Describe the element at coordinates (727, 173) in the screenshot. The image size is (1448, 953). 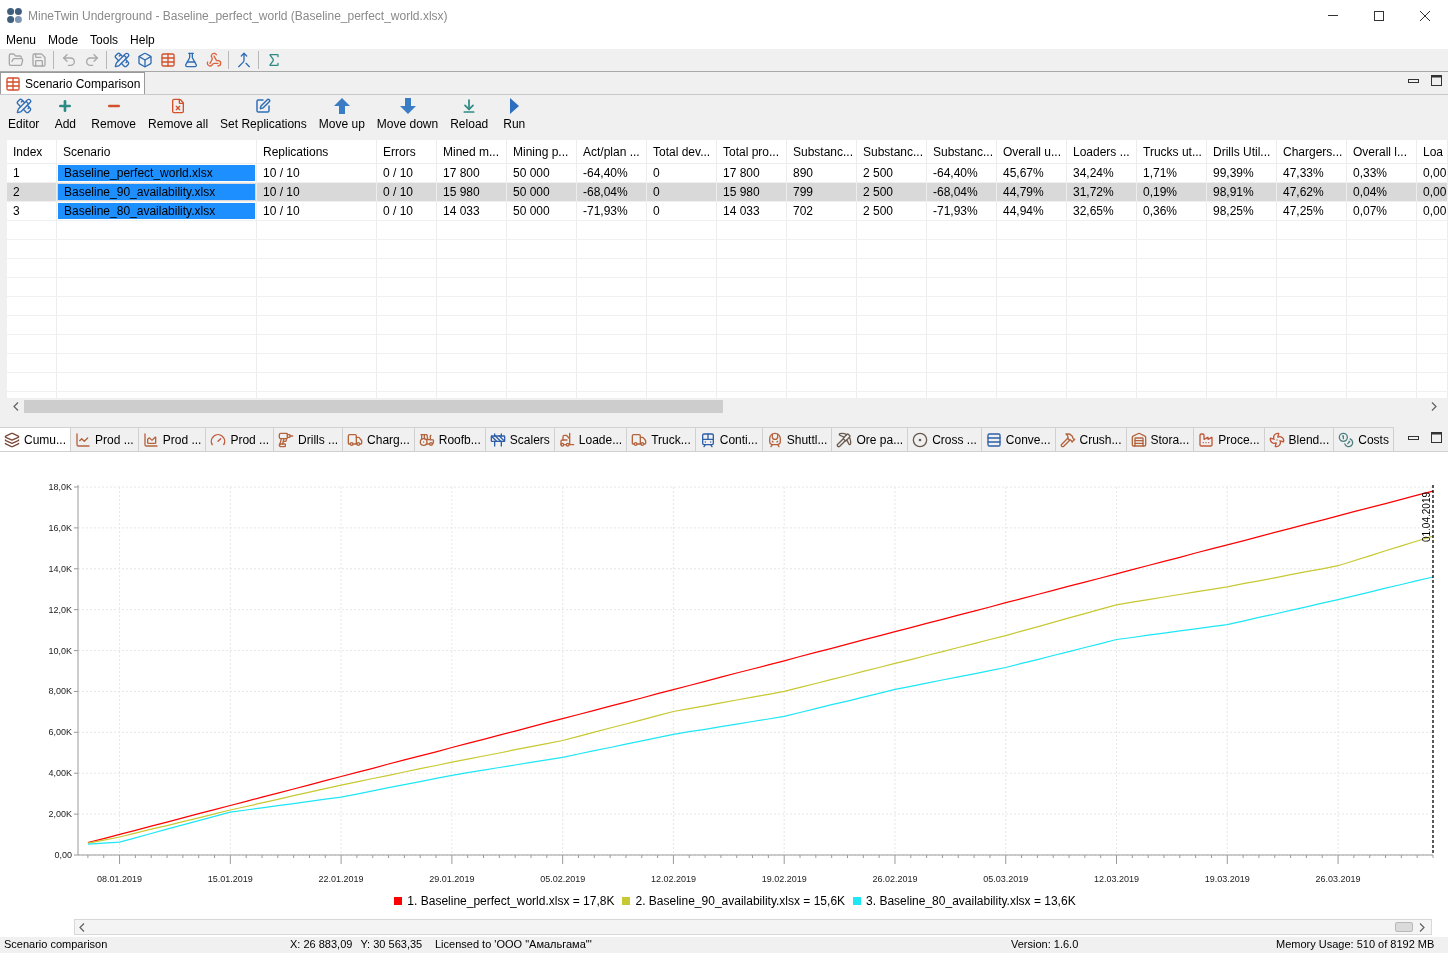
I see `table-row: 1 Baseline_perfect_world.xlsx 10 / 10 0 / 10 17 800 50 000 -64,40% 0 17 800 890 2 500 -64,40% 45,67% 34,24% 1,71% 99,39% 47,33% 0,33% 0,00` at that location.